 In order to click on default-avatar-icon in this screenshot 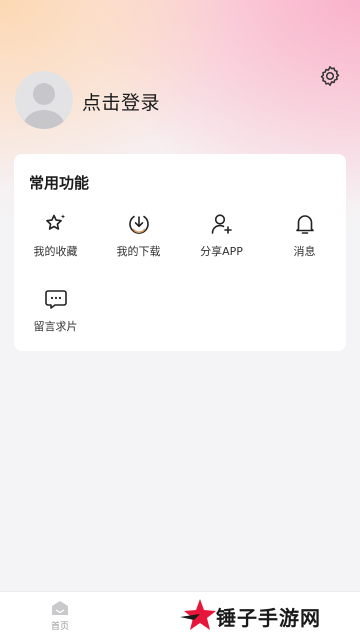, I will do `click(44, 106)`.